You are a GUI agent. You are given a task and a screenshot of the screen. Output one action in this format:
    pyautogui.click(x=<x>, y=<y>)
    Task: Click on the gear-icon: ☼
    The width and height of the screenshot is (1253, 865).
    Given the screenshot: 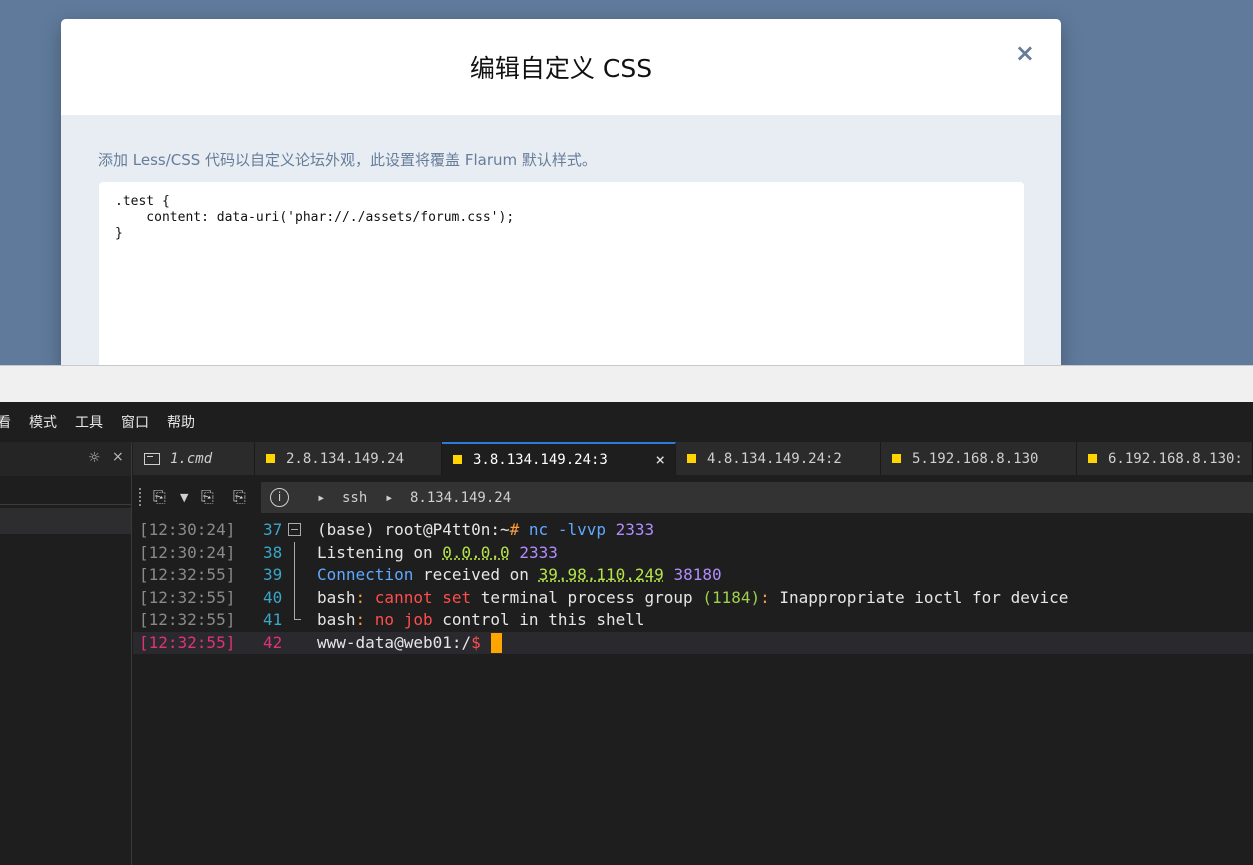 What is the action you would take?
    pyautogui.click(x=94, y=458)
    